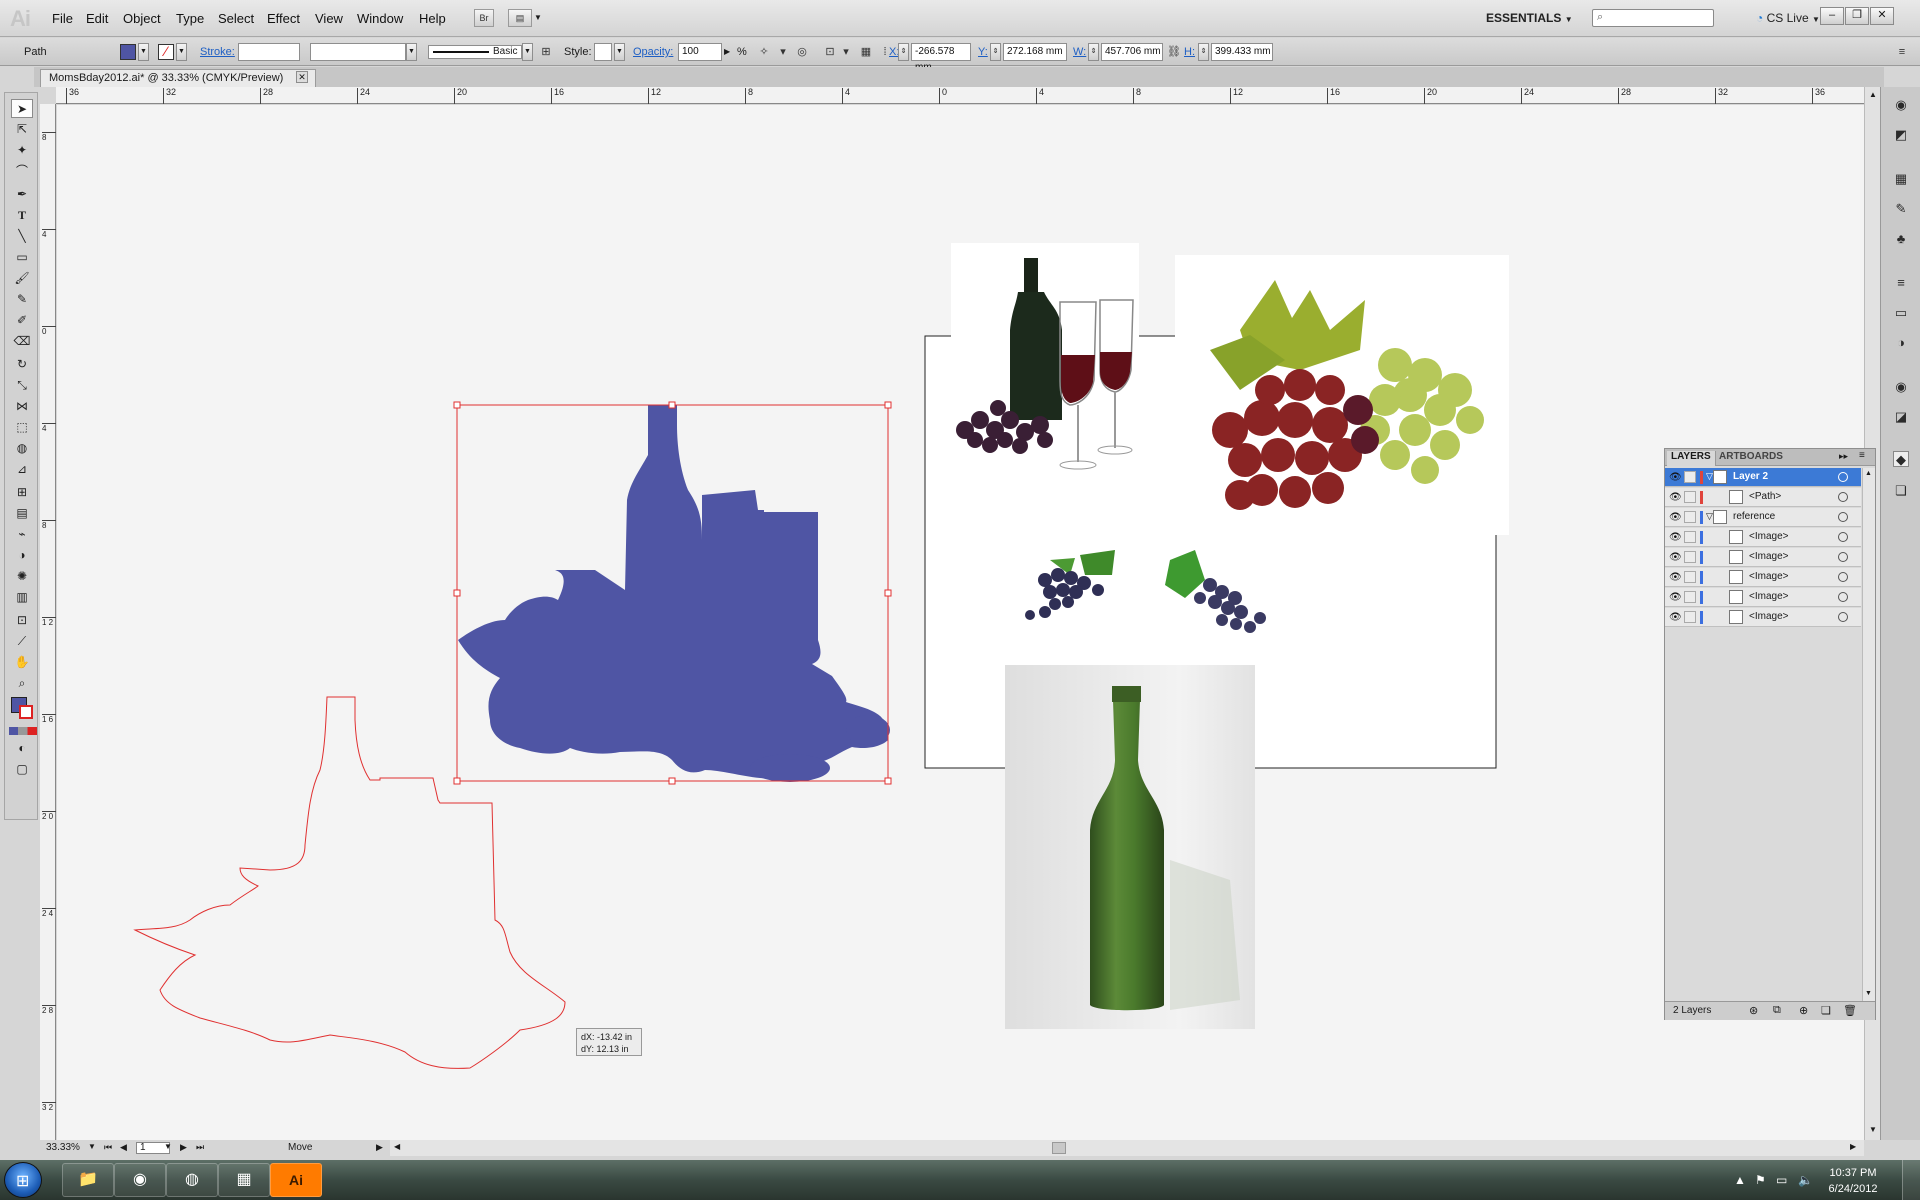 This screenshot has width=1920, height=1200. What do you see at coordinates (62, 18) in the screenshot?
I see `menu-file: File` at bounding box center [62, 18].